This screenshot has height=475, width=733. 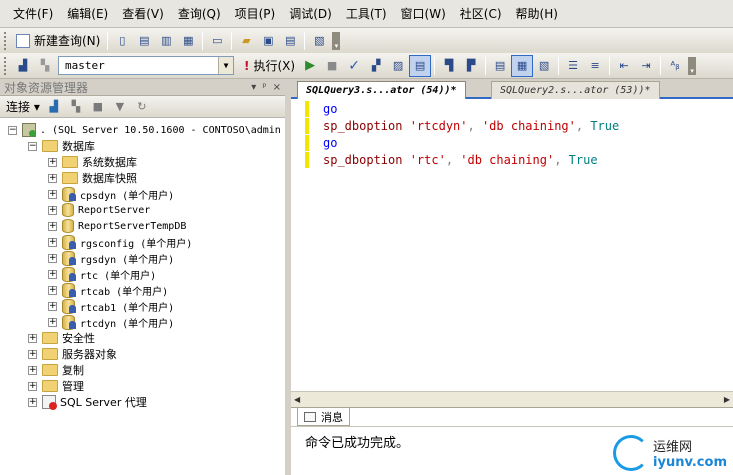 I want to click on estimated-plan-icon: ▞, so click(x=376, y=66).